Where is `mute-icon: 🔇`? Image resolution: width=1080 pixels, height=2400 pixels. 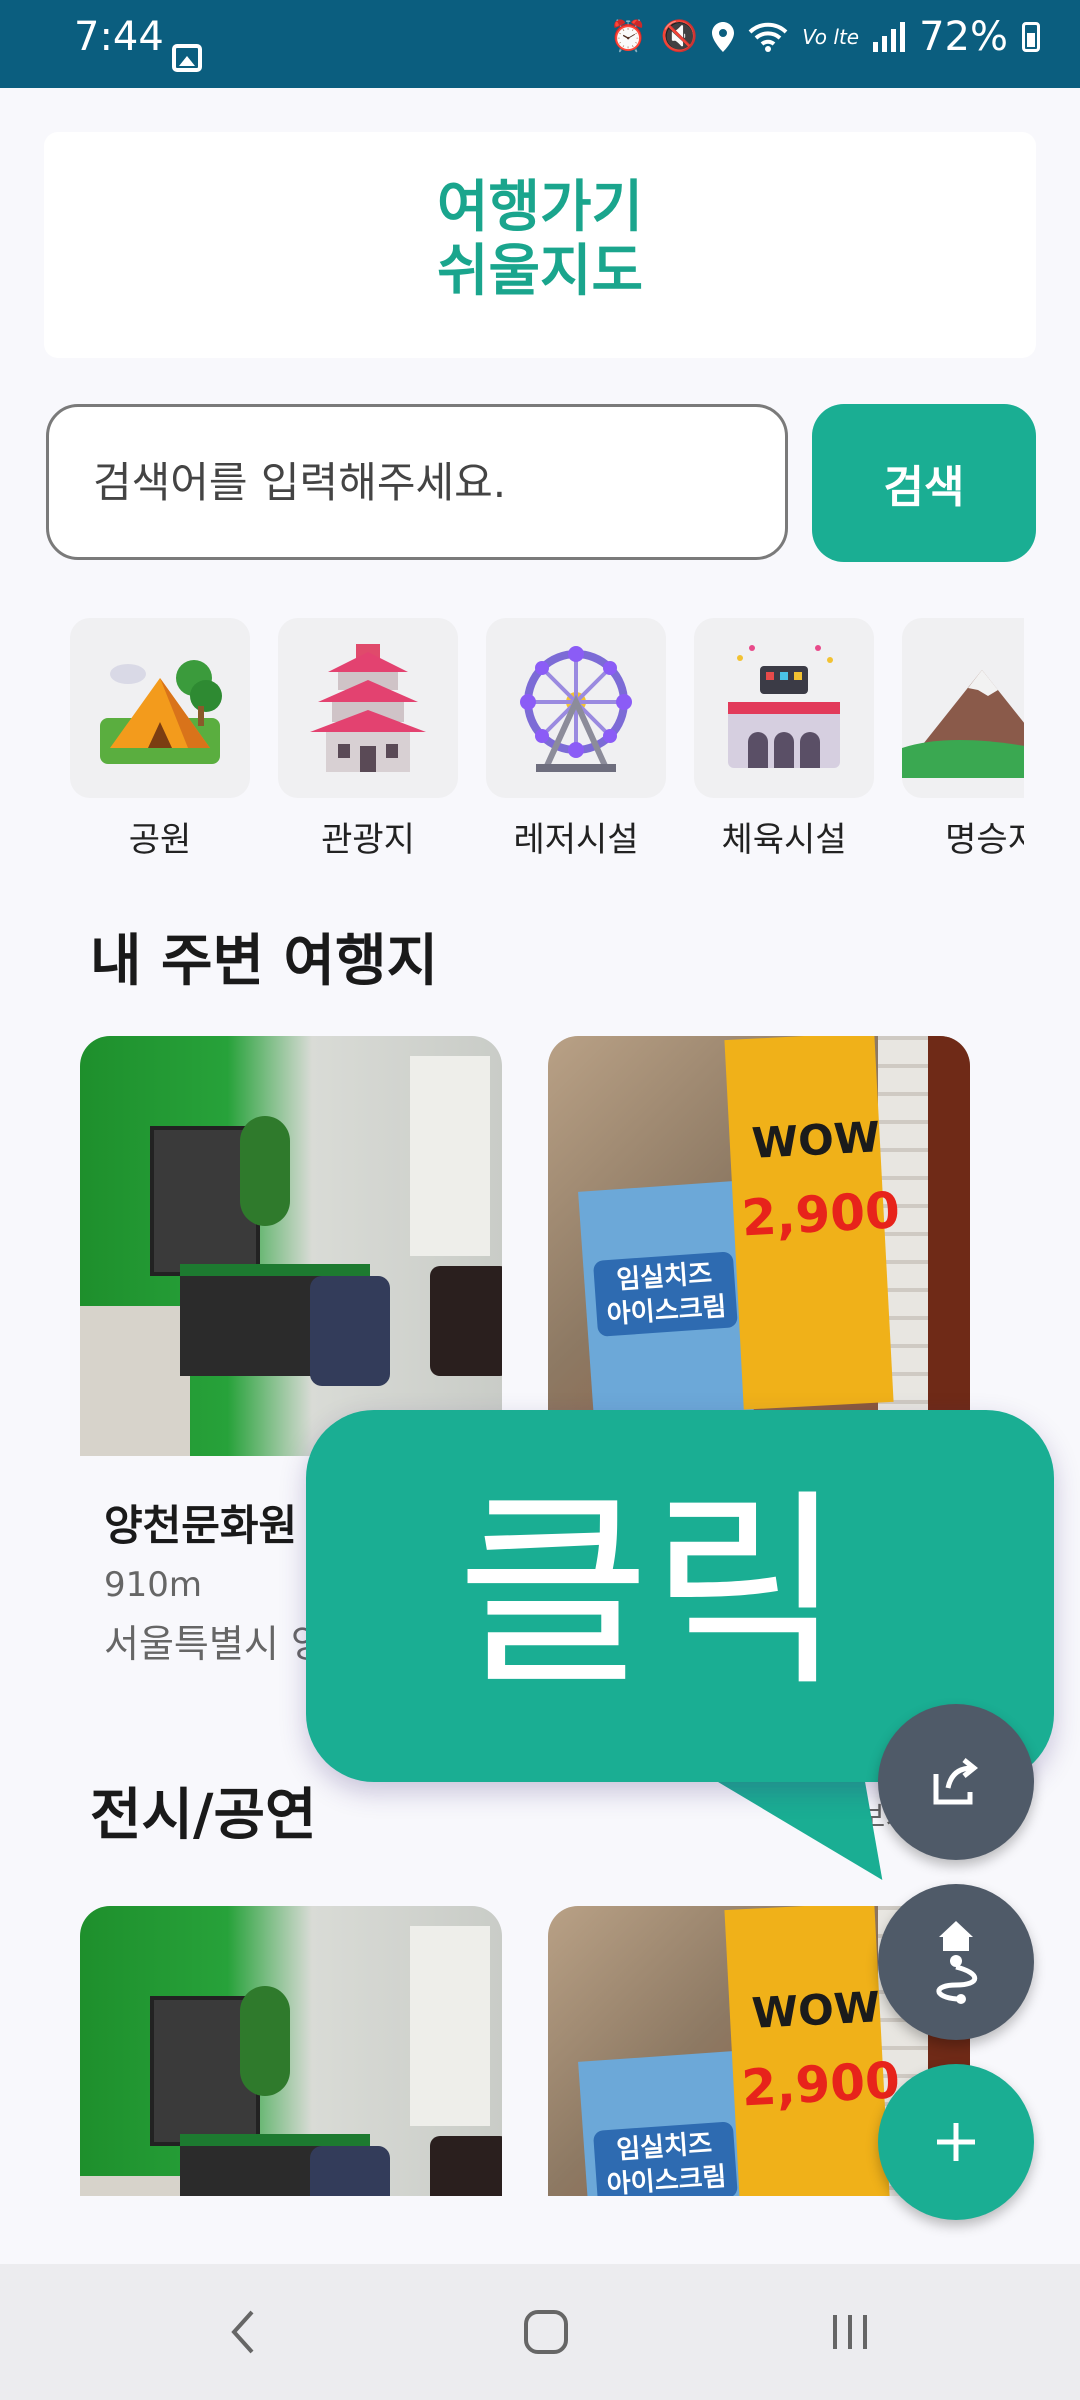 mute-icon: 🔇 is located at coordinates (679, 36).